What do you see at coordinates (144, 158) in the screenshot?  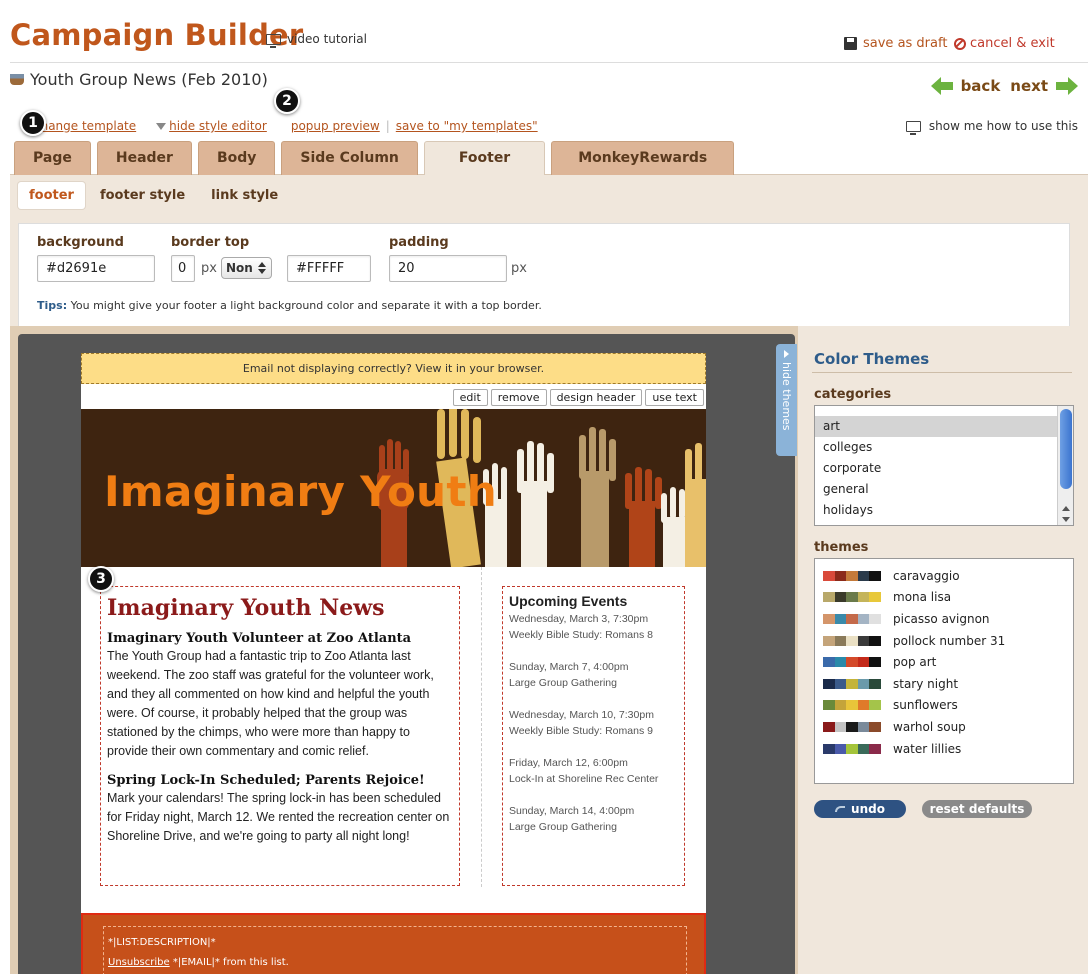 I see `tab-header: Header` at bounding box center [144, 158].